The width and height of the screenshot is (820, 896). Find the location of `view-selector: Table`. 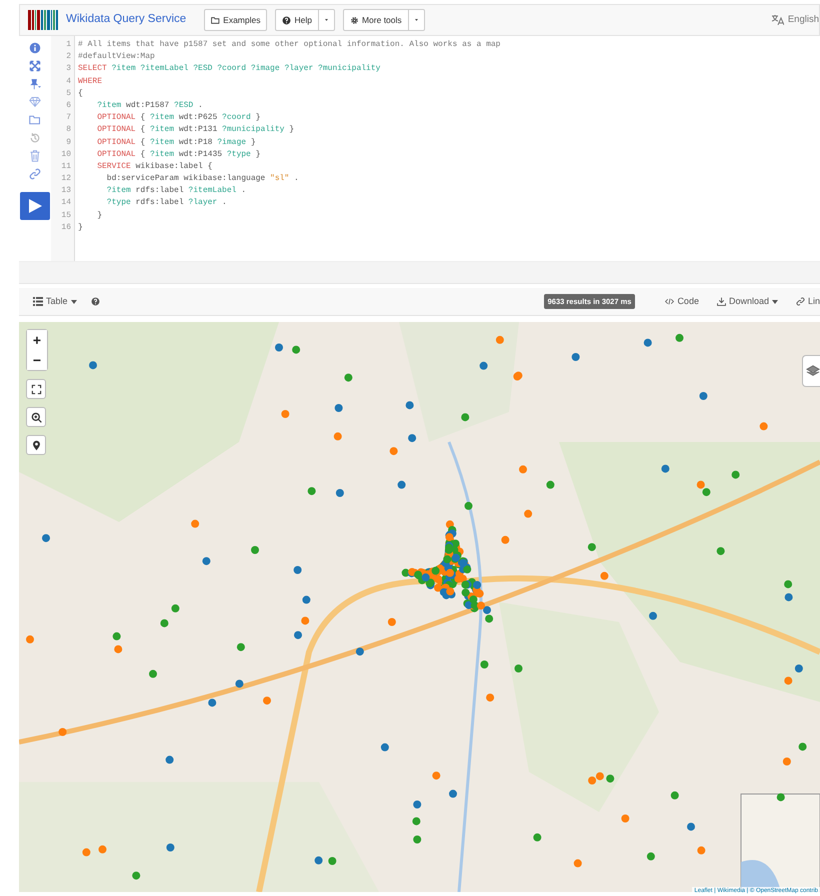

view-selector: Table is located at coordinates (55, 302).